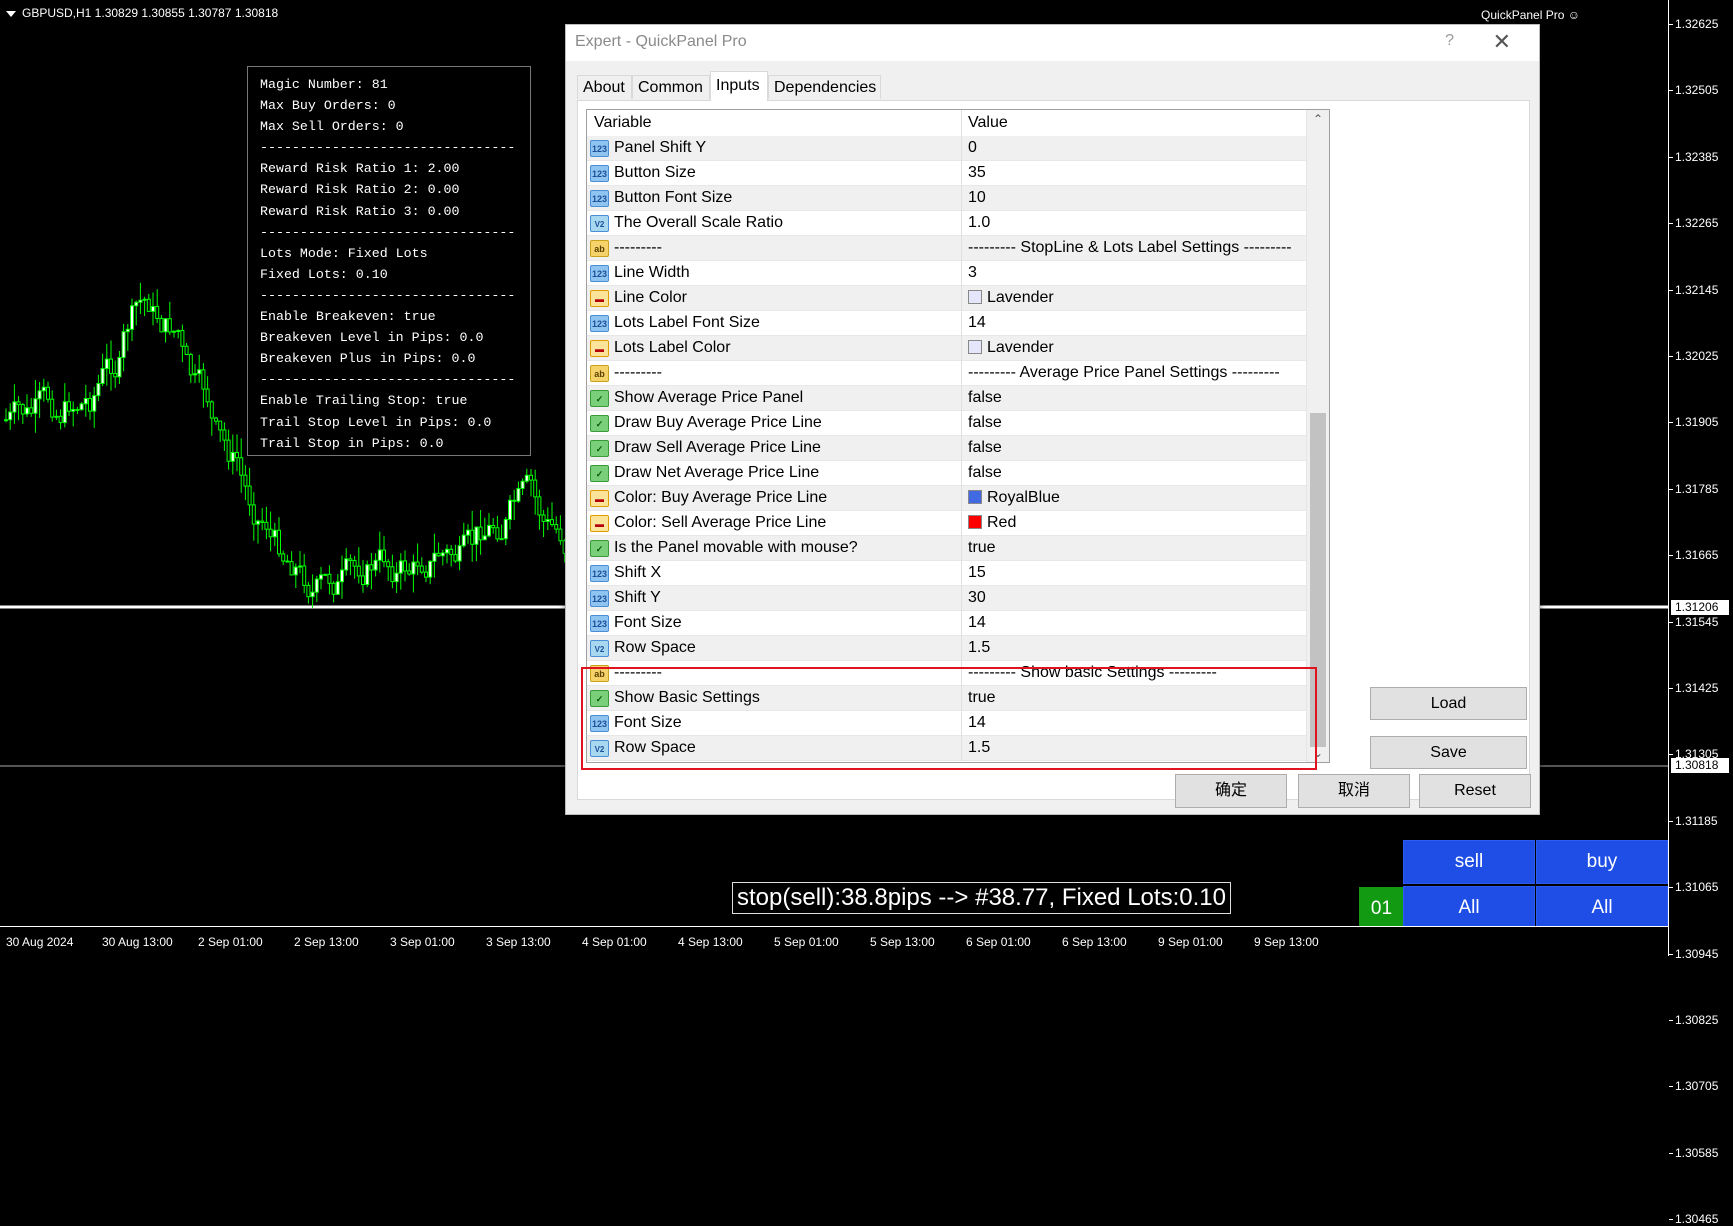 This screenshot has height=1226, width=1733. Describe the element at coordinates (947, 223) in the screenshot. I see `input-row: V2 The Overall Scale Ratio 1.0` at that location.